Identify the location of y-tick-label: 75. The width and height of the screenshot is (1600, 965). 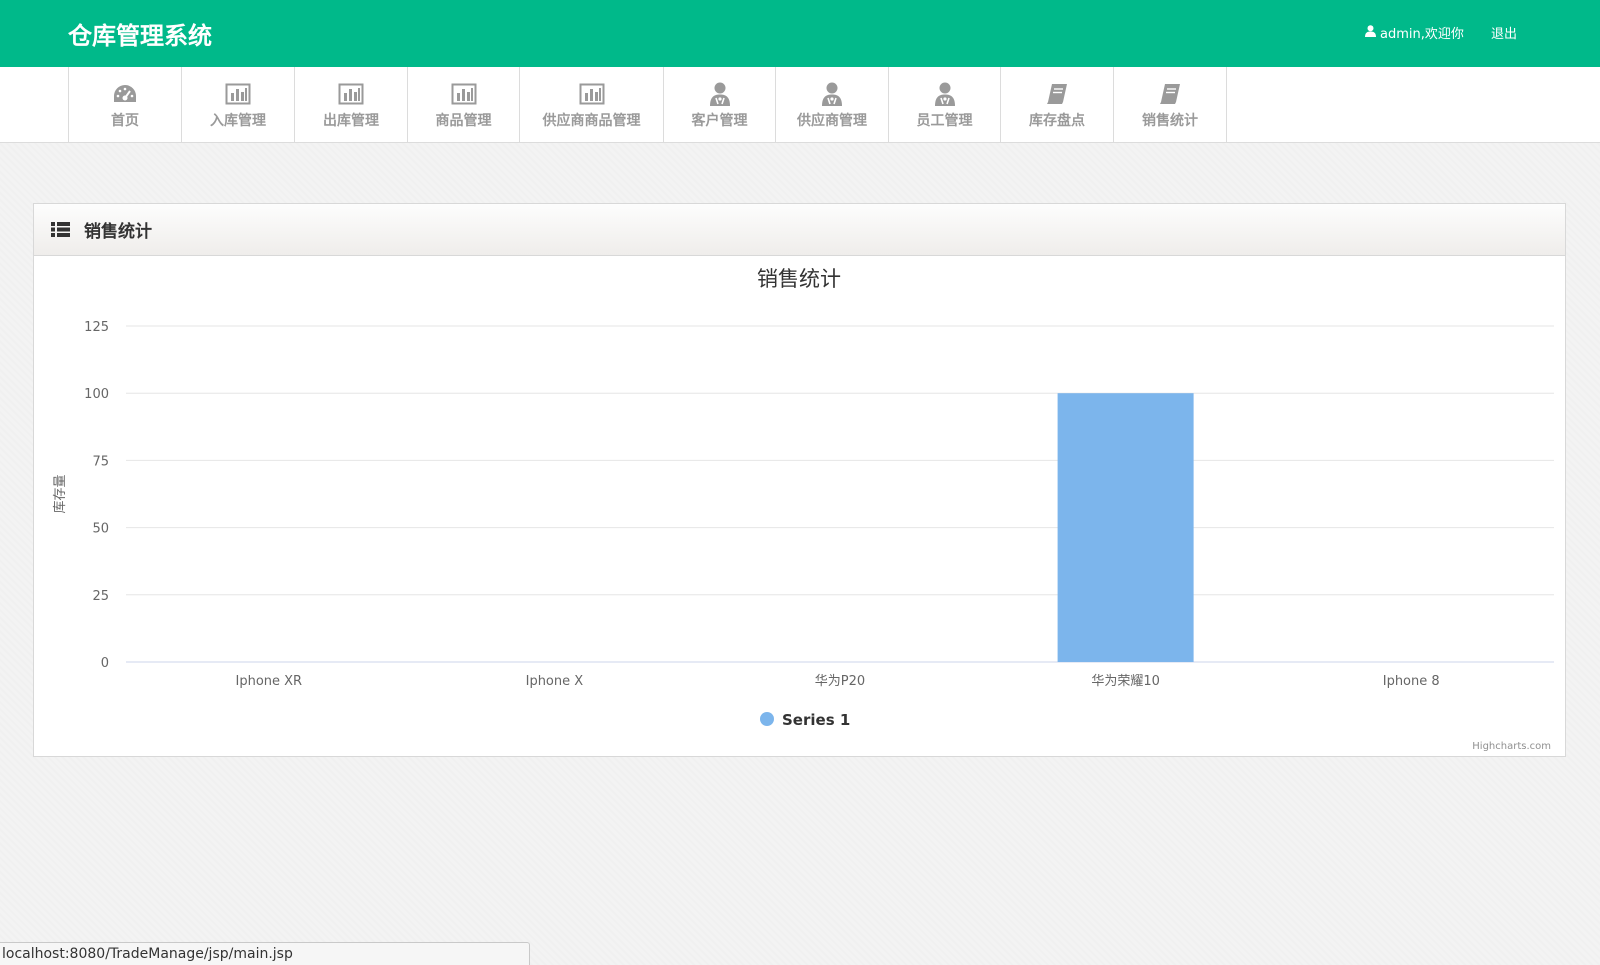
(100, 461).